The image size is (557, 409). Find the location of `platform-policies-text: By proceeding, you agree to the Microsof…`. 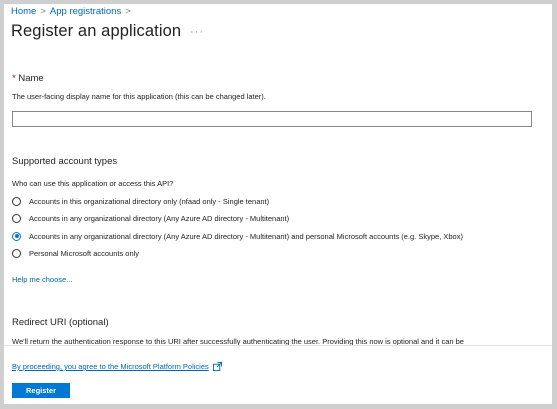

platform-policies-text: By proceeding, you agree to the Microsof… is located at coordinates (110, 366).